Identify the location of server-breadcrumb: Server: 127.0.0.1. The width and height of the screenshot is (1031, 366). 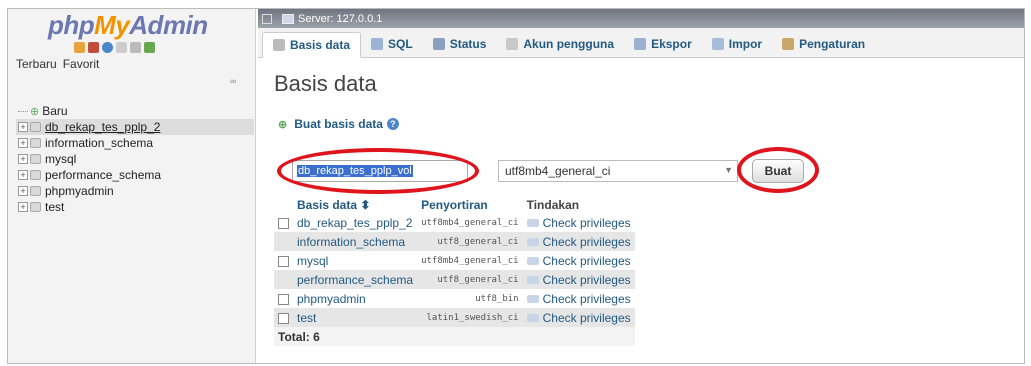
(332, 19).